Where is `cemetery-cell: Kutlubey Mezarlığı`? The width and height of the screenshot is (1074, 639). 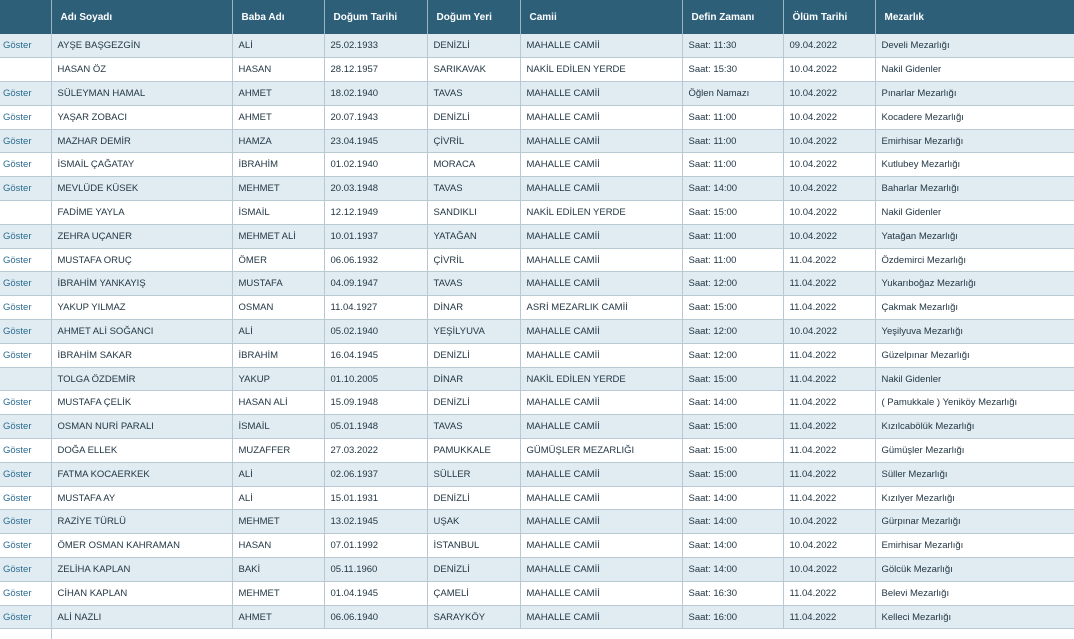 cemetery-cell: Kutlubey Mezarlığı is located at coordinates (974, 165).